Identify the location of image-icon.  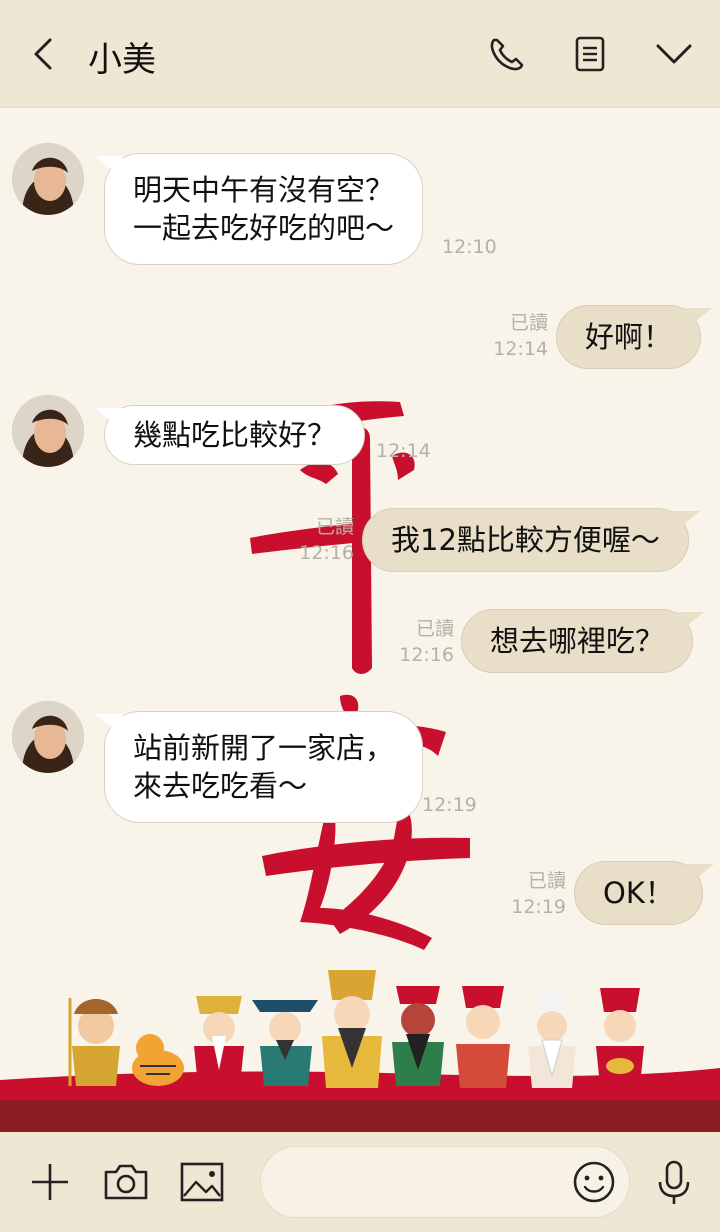
(202, 1182).